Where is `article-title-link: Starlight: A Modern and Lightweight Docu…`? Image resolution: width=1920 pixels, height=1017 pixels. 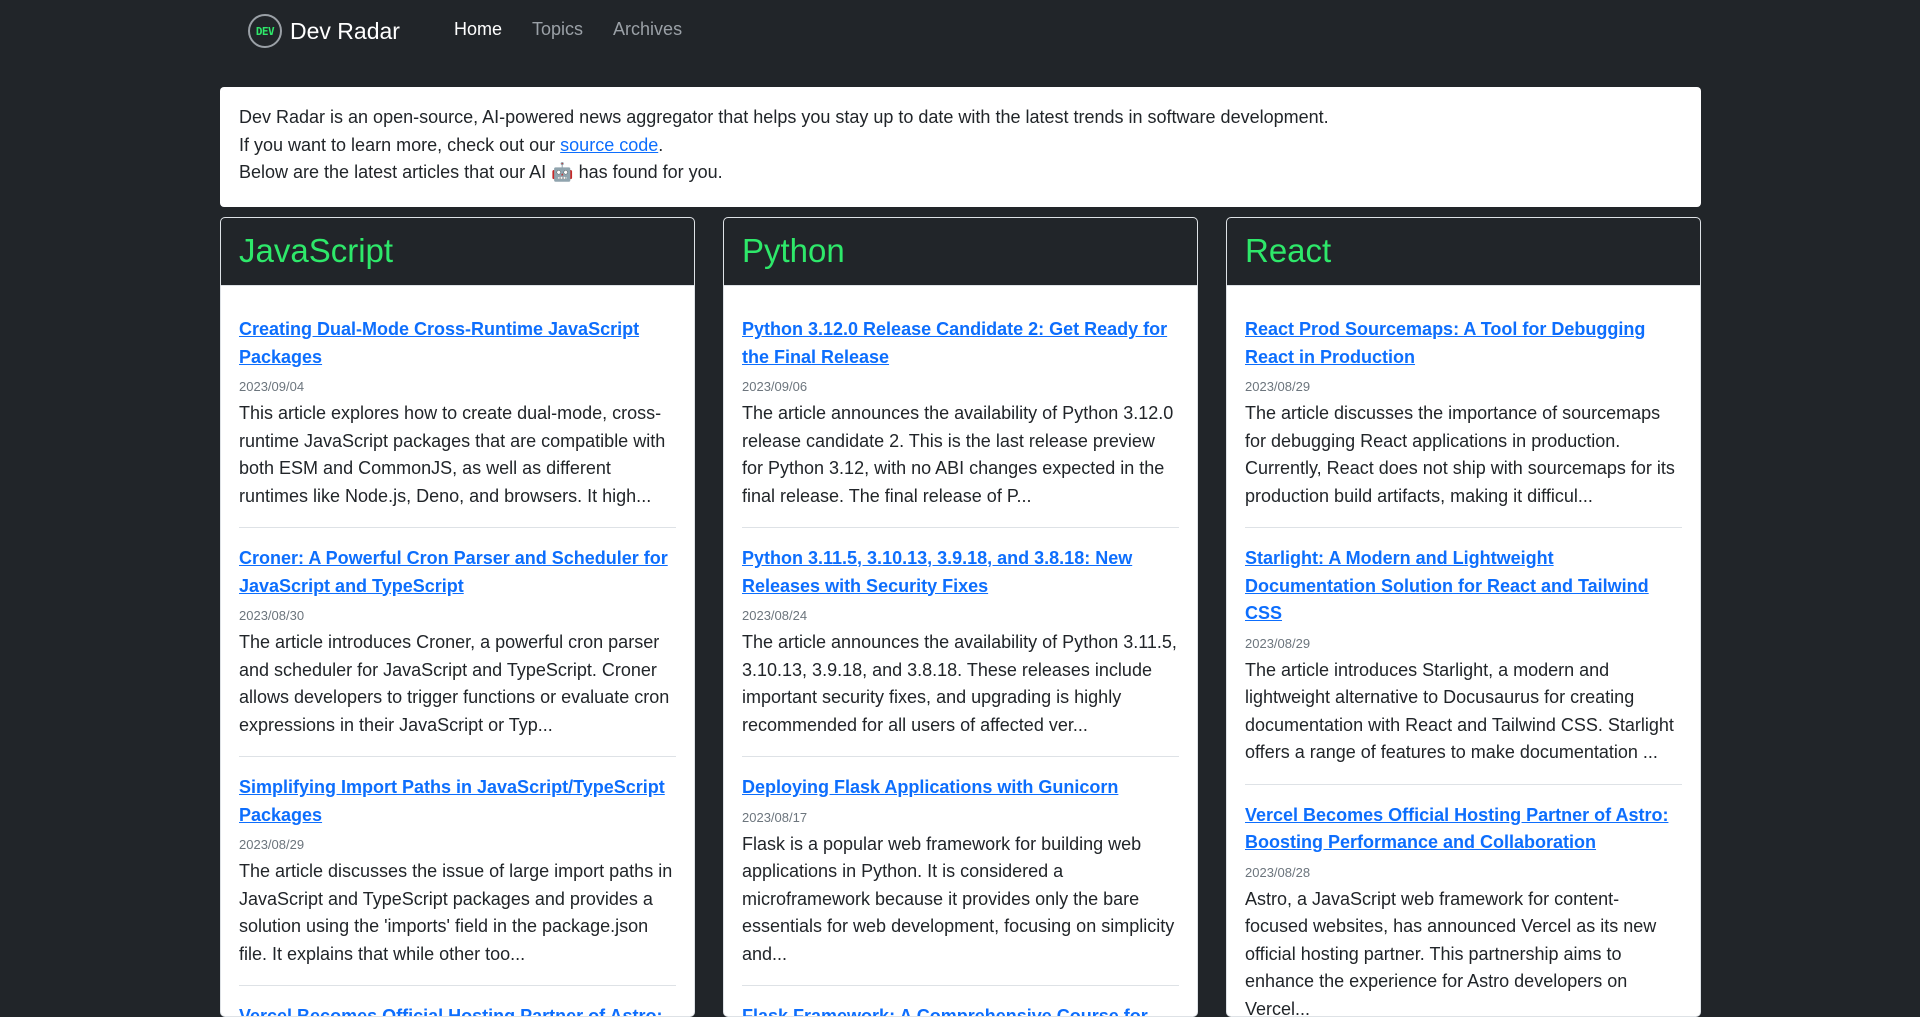
article-title-link: Starlight: A Modern and Lightweight Docu… is located at coordinates (1463, 586).